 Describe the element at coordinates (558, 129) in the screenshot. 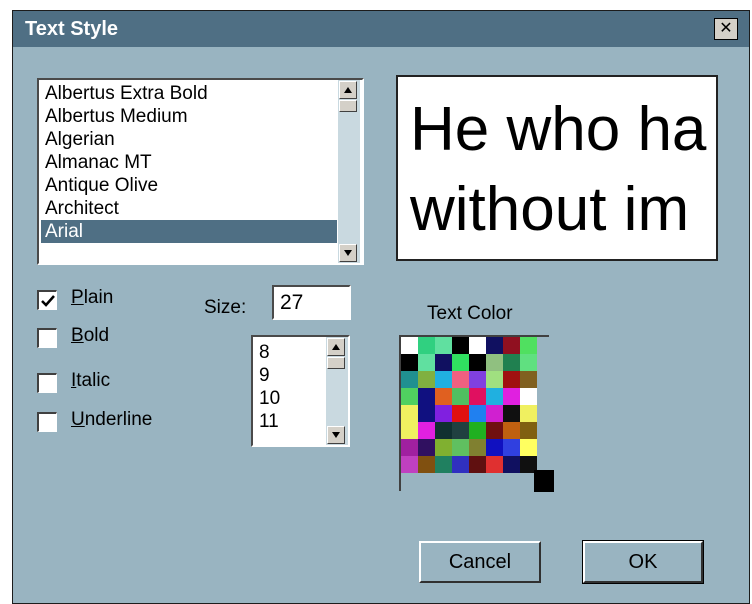

I see `preview-line-1: He who ha` at that location.